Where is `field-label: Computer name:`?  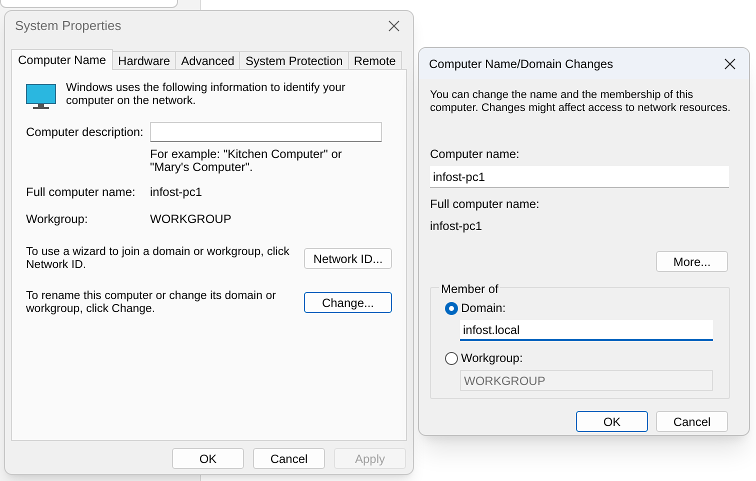 field-label: Computer name: is located at coordinates (475, 154).